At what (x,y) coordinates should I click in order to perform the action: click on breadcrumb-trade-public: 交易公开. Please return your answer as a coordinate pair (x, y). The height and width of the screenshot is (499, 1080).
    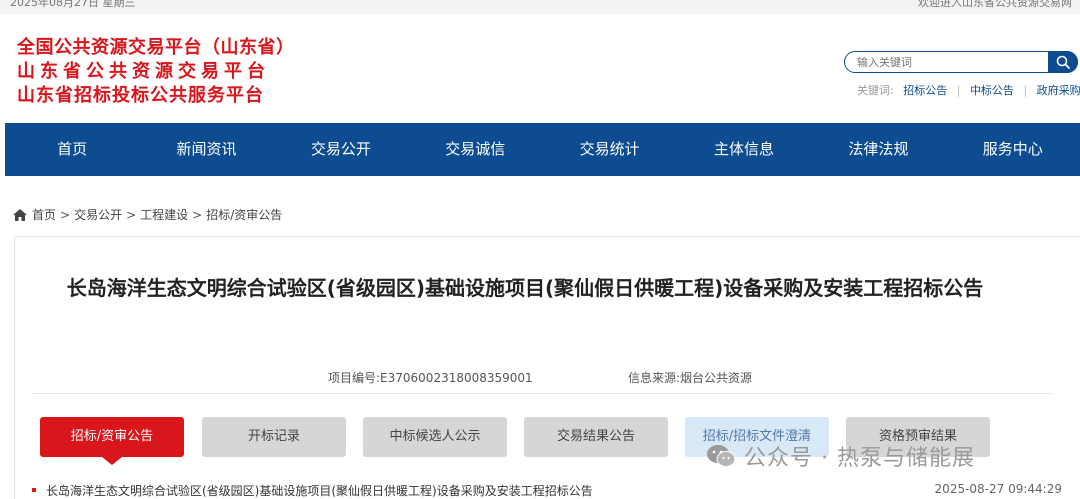
    Looking at the image, I should click on (98, 214).